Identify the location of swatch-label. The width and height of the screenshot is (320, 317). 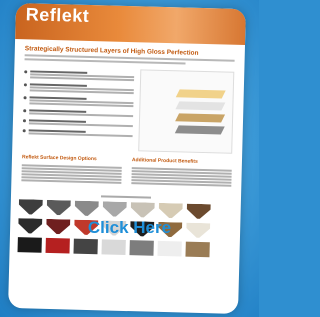
(126, 197).